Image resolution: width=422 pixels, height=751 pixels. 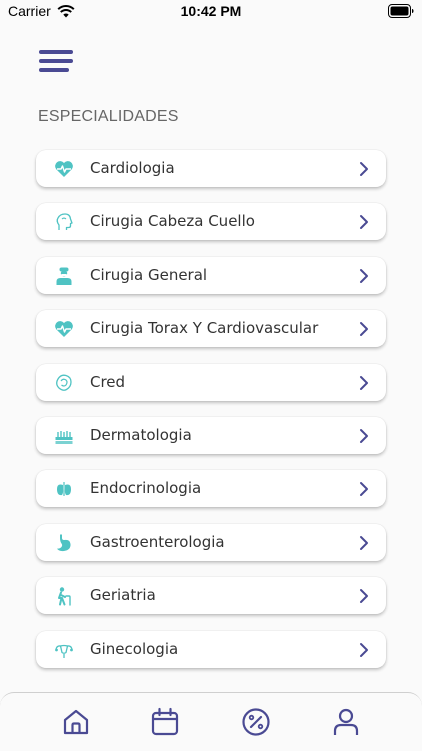 What do you see at coordinates (56, 63) in the screenshot?
I see `menu-button` at bounding box center [56, 63].